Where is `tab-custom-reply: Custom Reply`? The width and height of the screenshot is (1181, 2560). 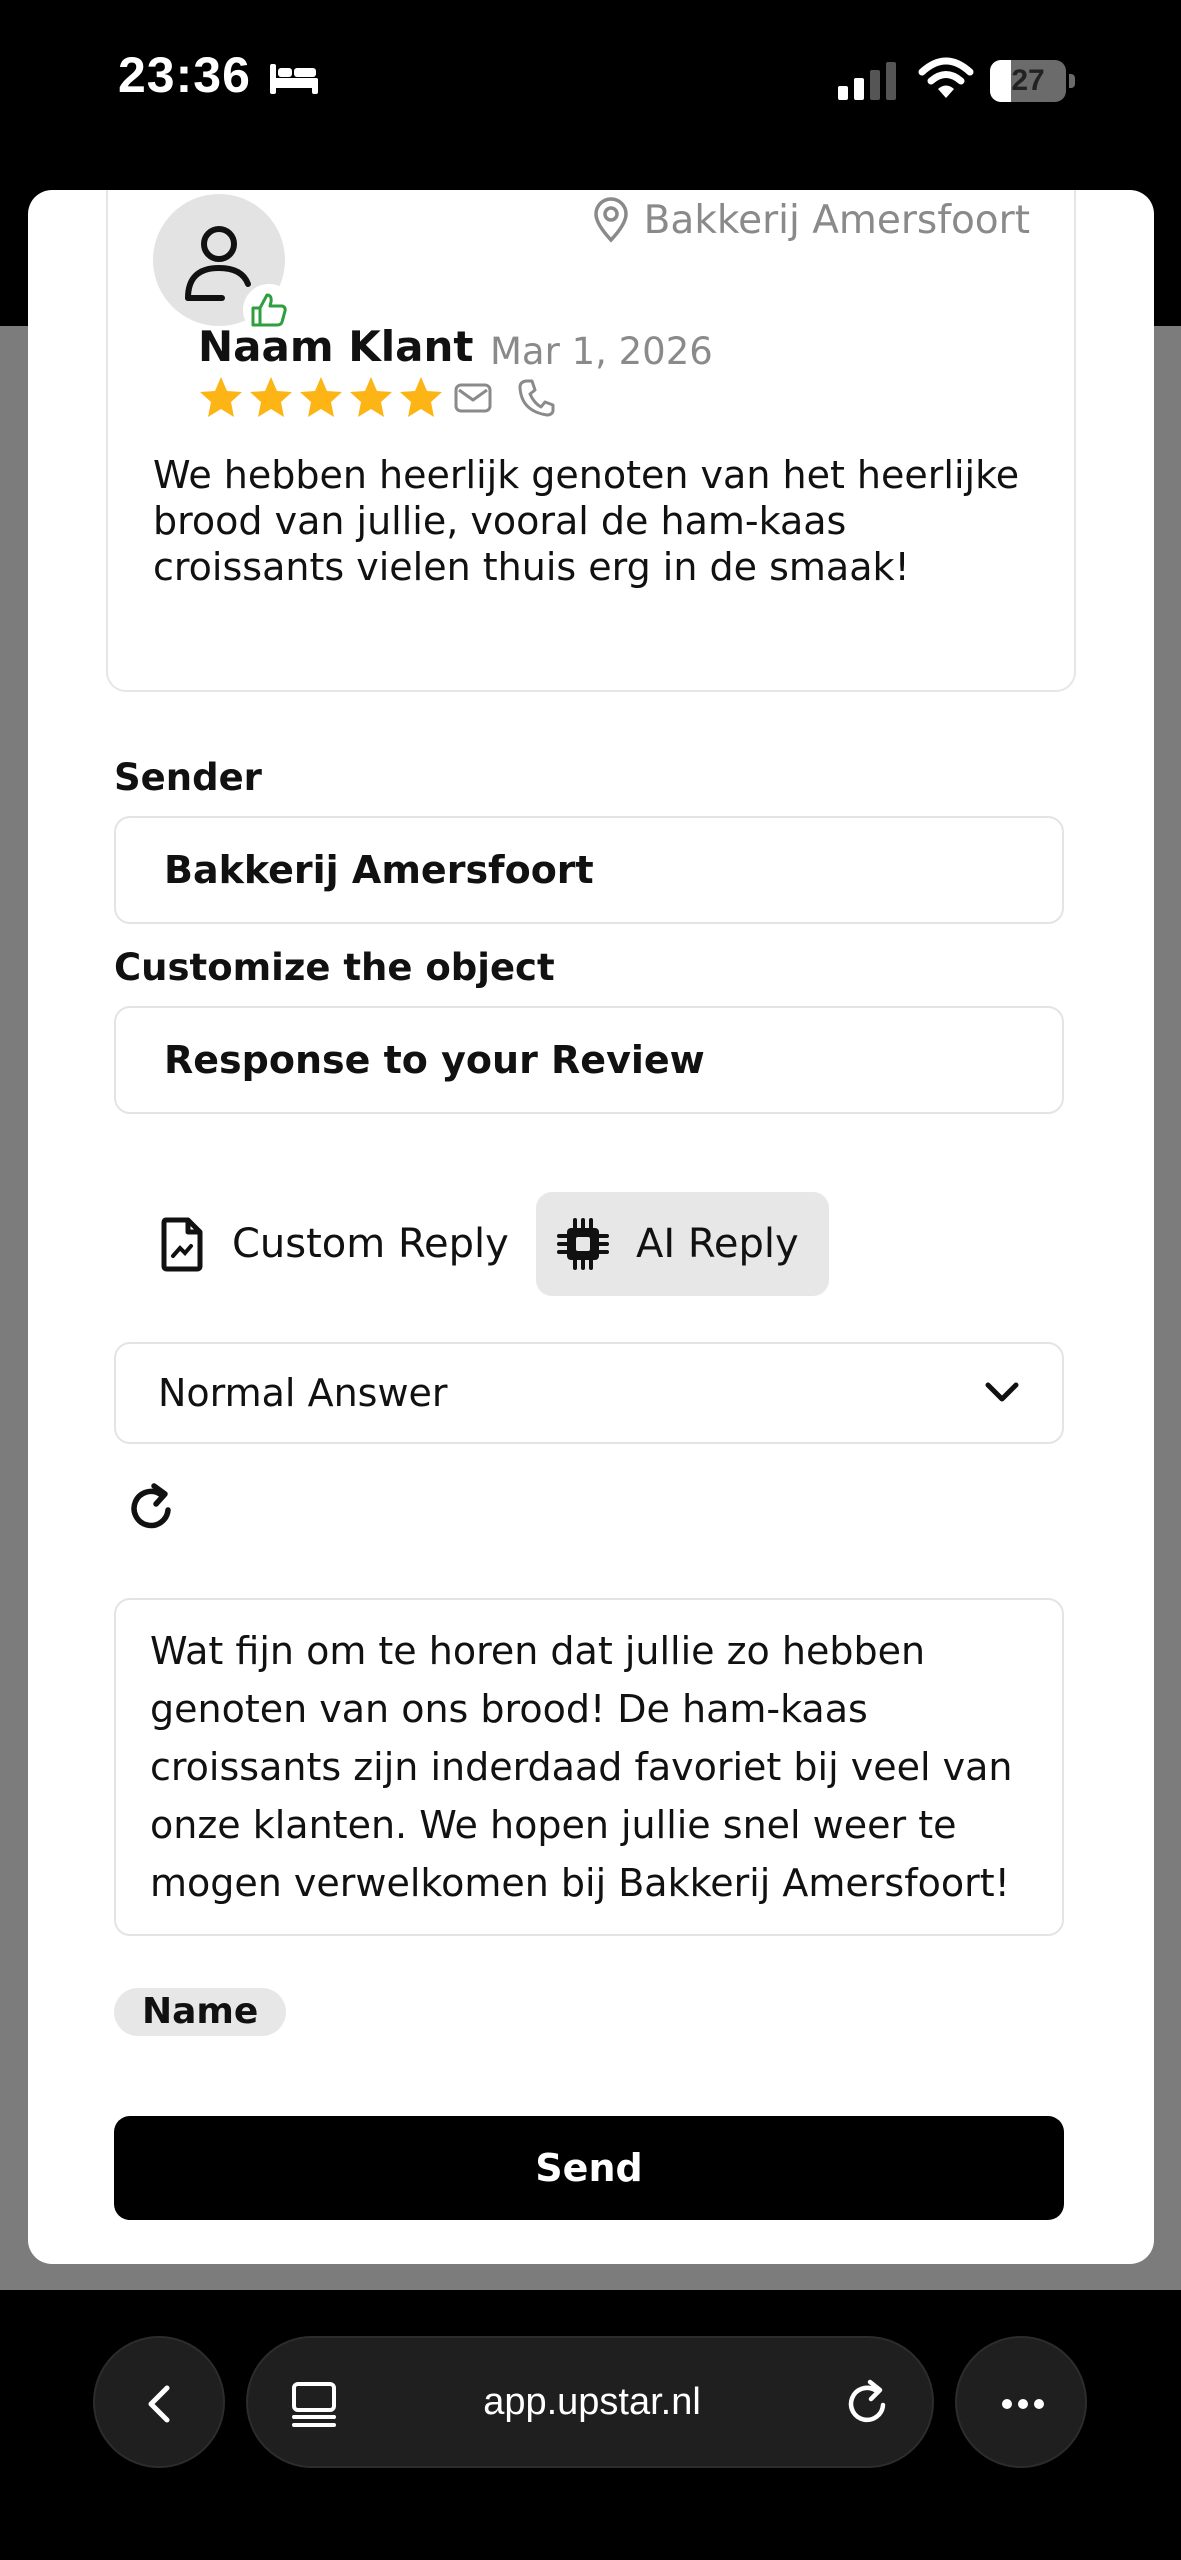 tab-custom-reply: Custom Reply is located at coordinates (328, 1244).